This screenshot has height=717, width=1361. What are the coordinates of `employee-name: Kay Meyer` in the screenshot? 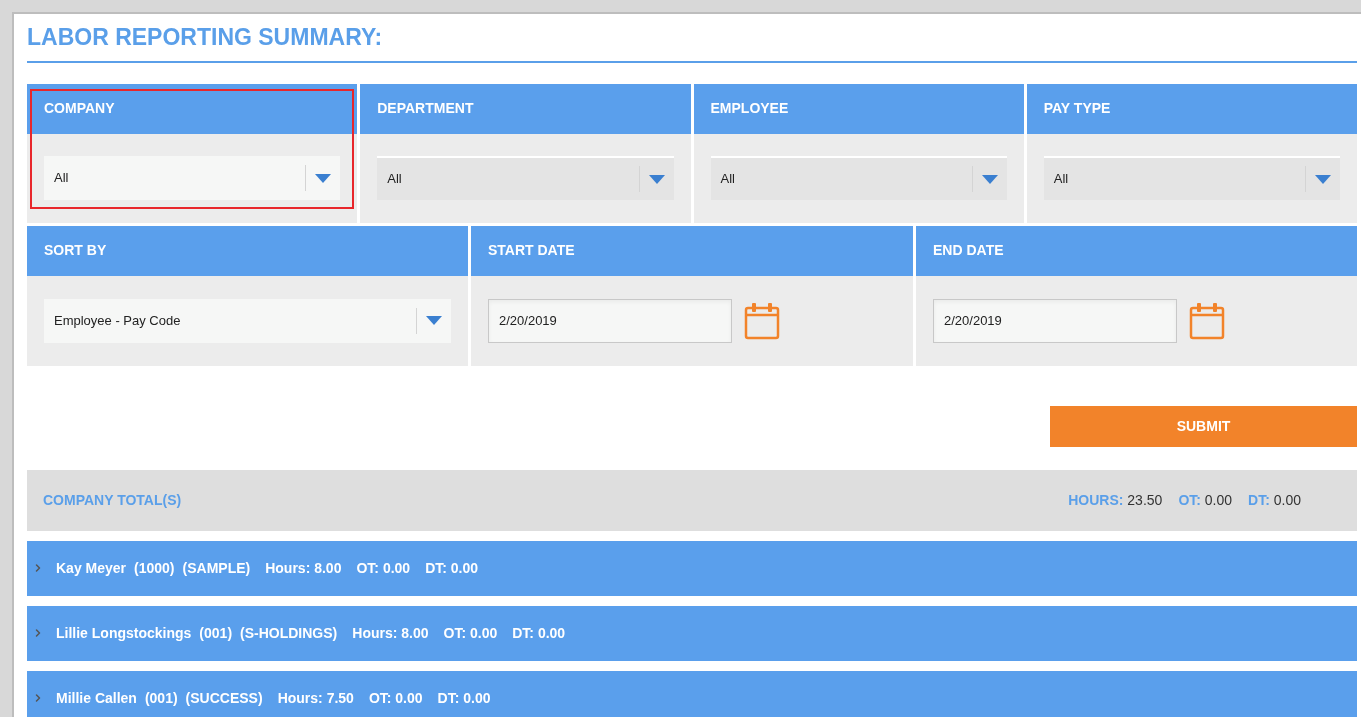 It's located at (91, 568).